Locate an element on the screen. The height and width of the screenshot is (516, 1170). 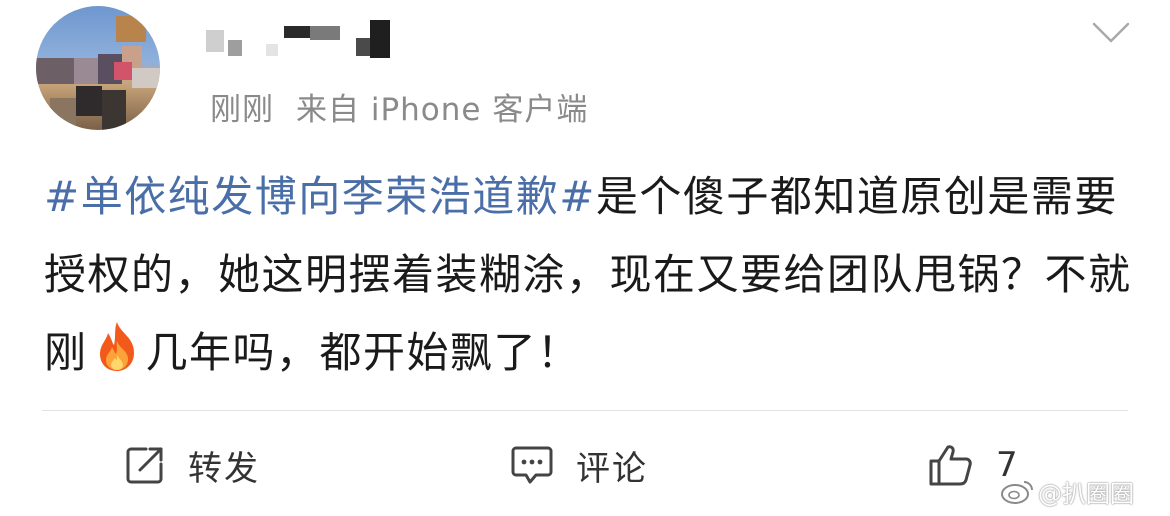
divider is located at coordinates (585, 410).